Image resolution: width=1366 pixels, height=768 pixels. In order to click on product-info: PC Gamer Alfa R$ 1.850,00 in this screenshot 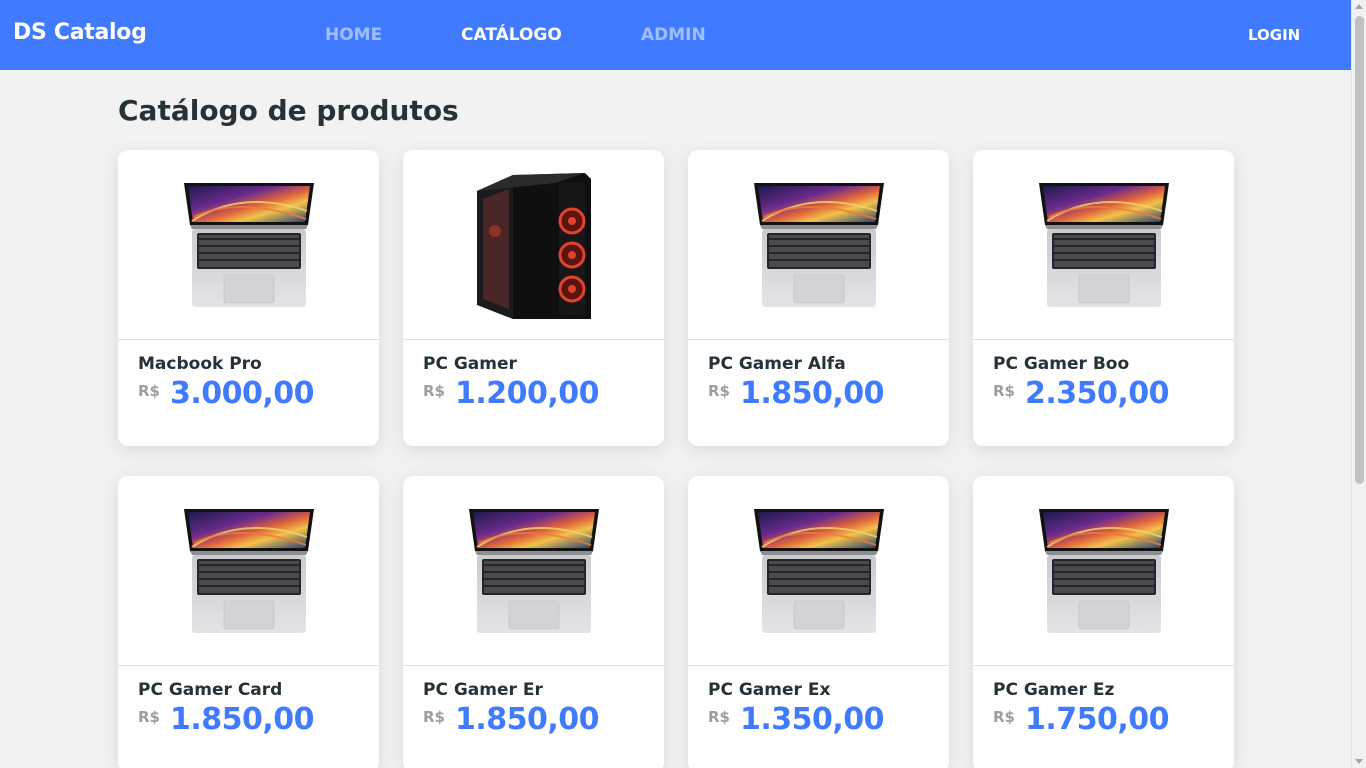, I will do `click(818, 375)`.